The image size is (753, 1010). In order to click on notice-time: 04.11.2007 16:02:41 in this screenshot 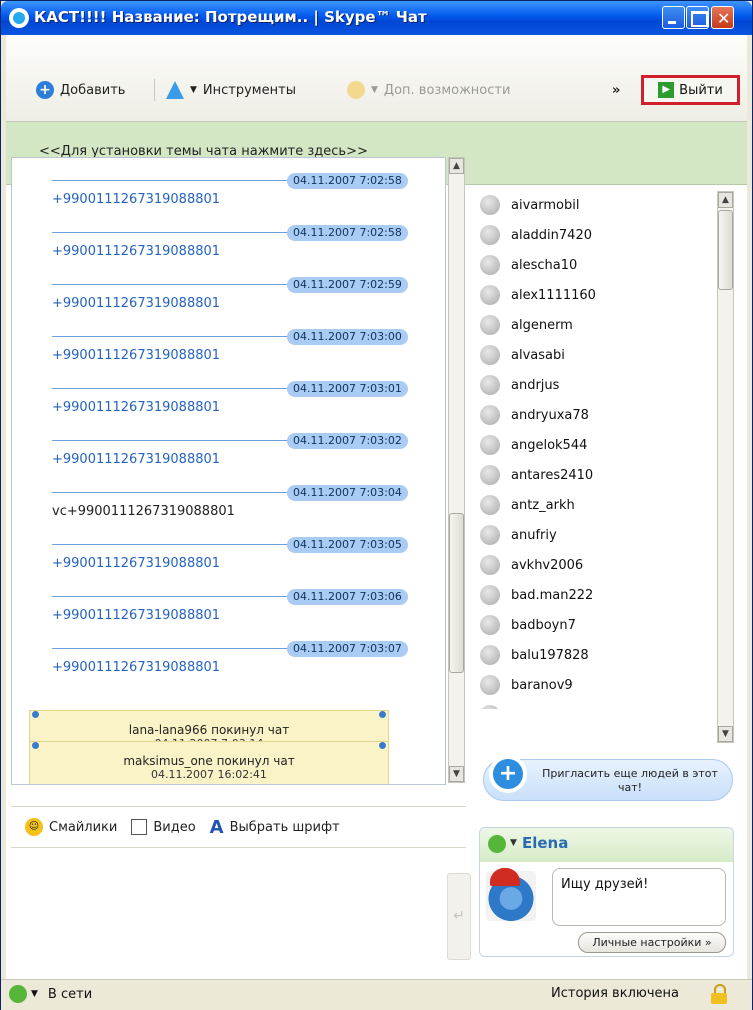, I will do `click(209, 774)`.